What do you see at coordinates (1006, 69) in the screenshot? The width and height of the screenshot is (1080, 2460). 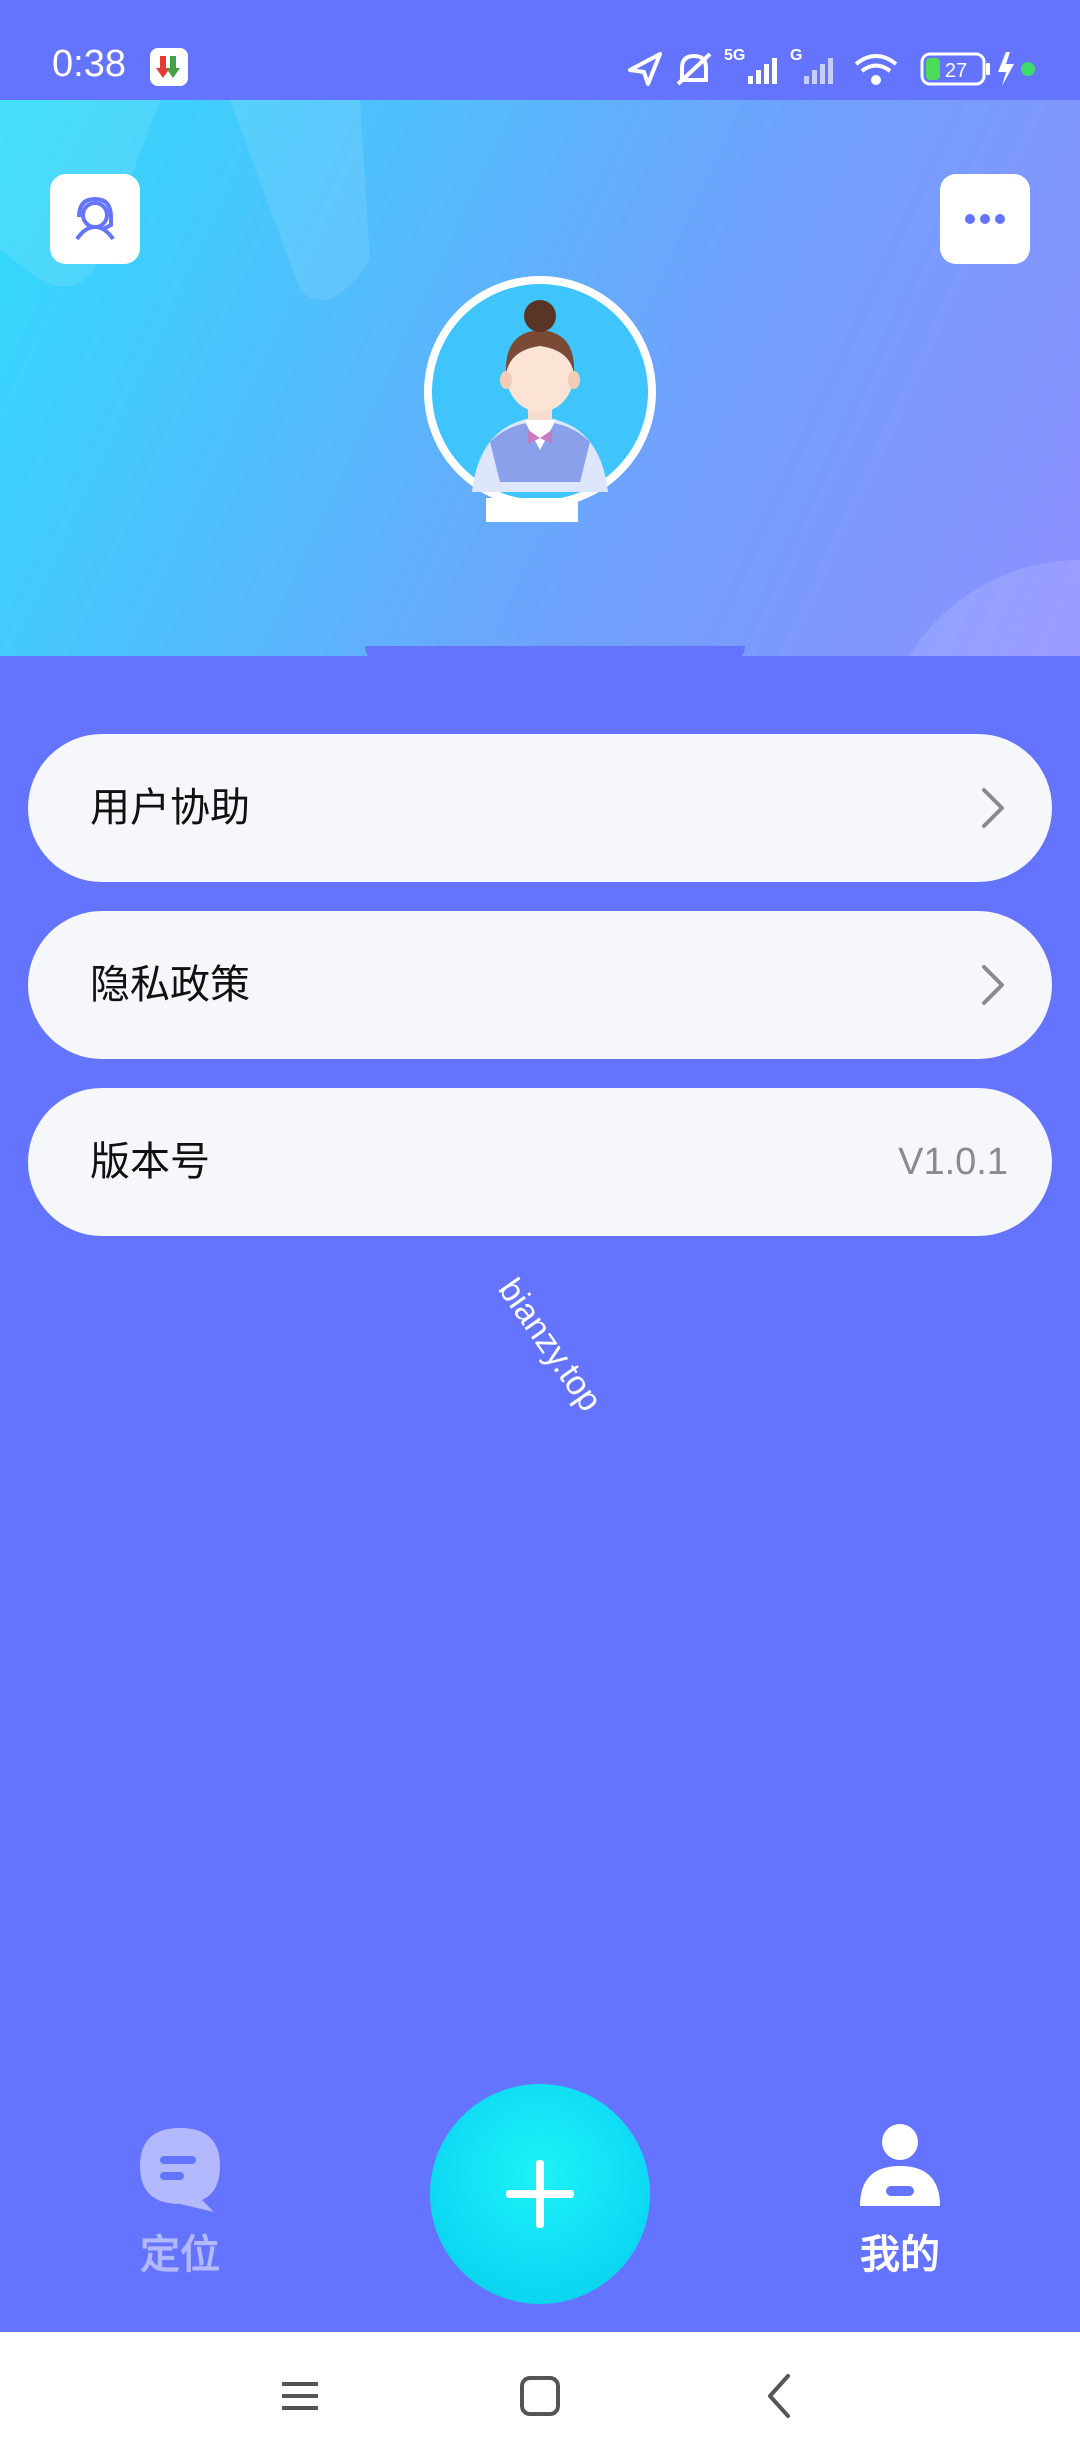 I see `charging-icon` at bounding box center [1006, 69].